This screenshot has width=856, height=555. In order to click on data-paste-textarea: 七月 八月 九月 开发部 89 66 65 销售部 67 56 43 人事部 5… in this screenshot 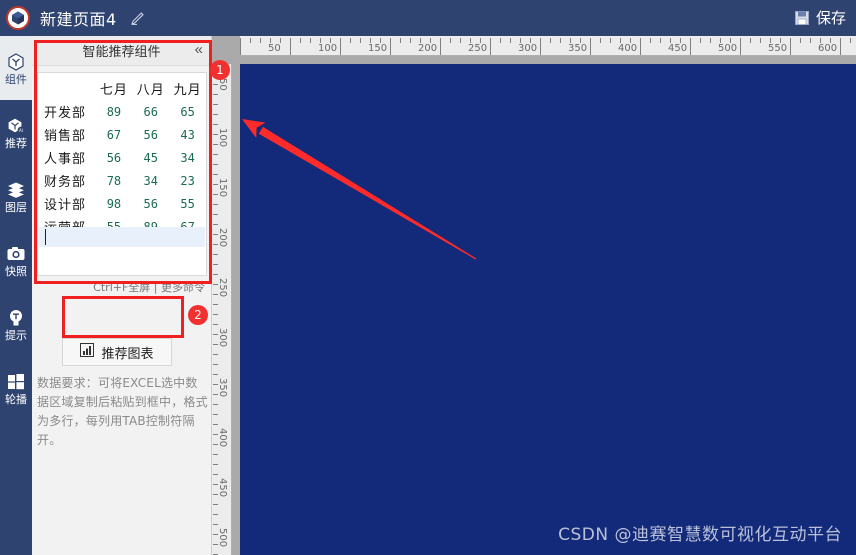, I will do `click(122, 174)`.